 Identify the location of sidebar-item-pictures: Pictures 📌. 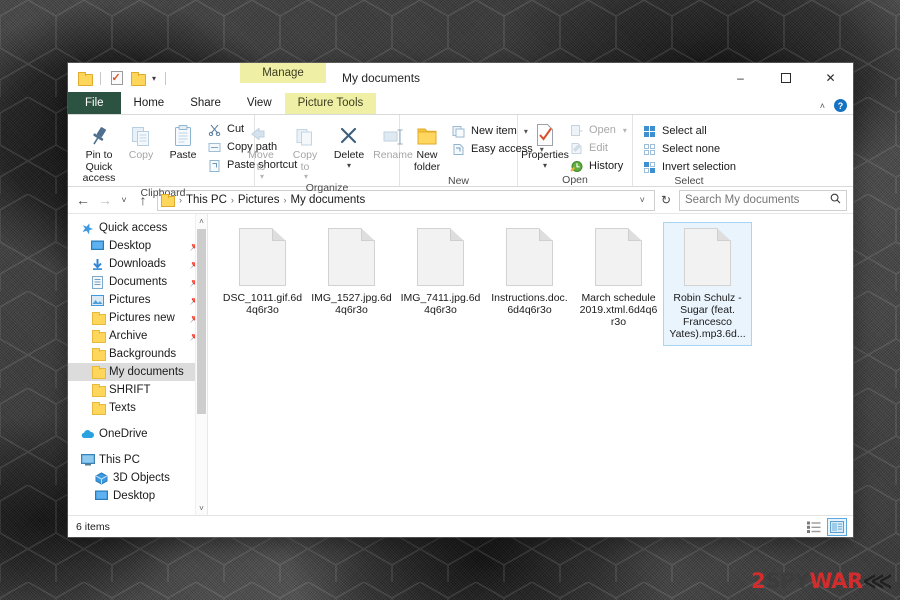
(137, 300).